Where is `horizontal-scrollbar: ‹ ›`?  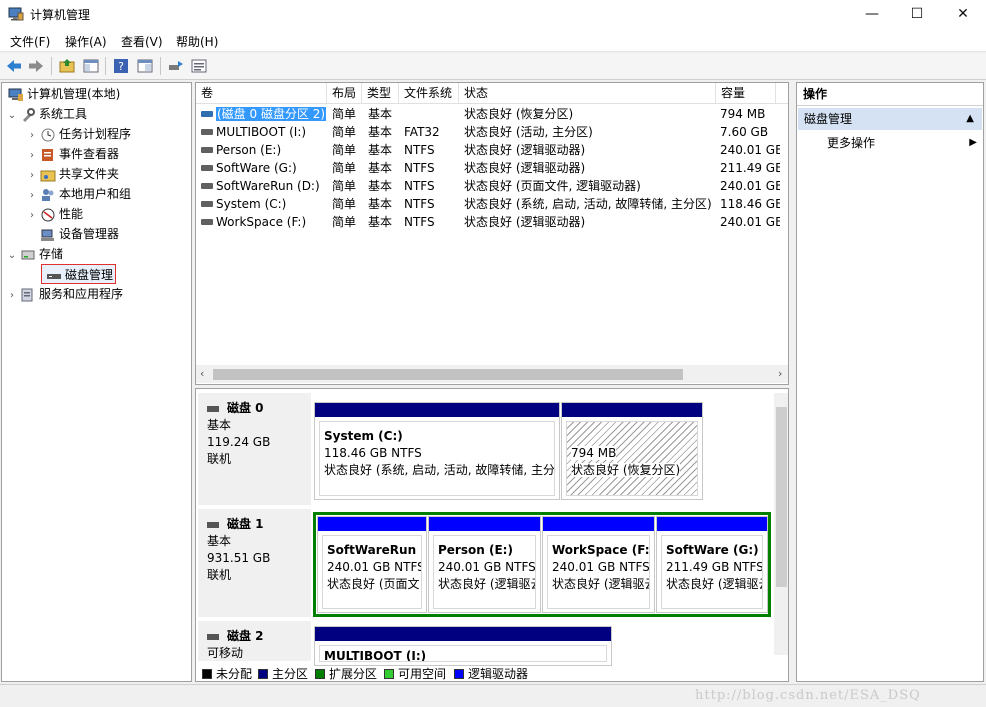 horizontal-scrollbar: ‹ › is located at coordinates (492, 374).